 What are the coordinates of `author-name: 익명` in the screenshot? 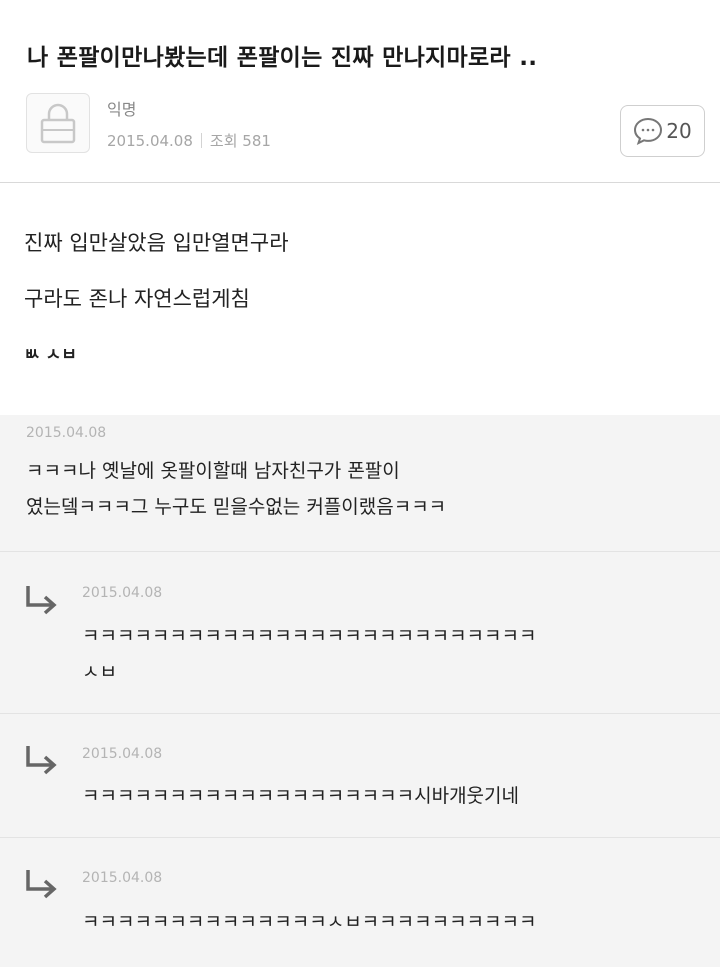 It's located at (121, 108).